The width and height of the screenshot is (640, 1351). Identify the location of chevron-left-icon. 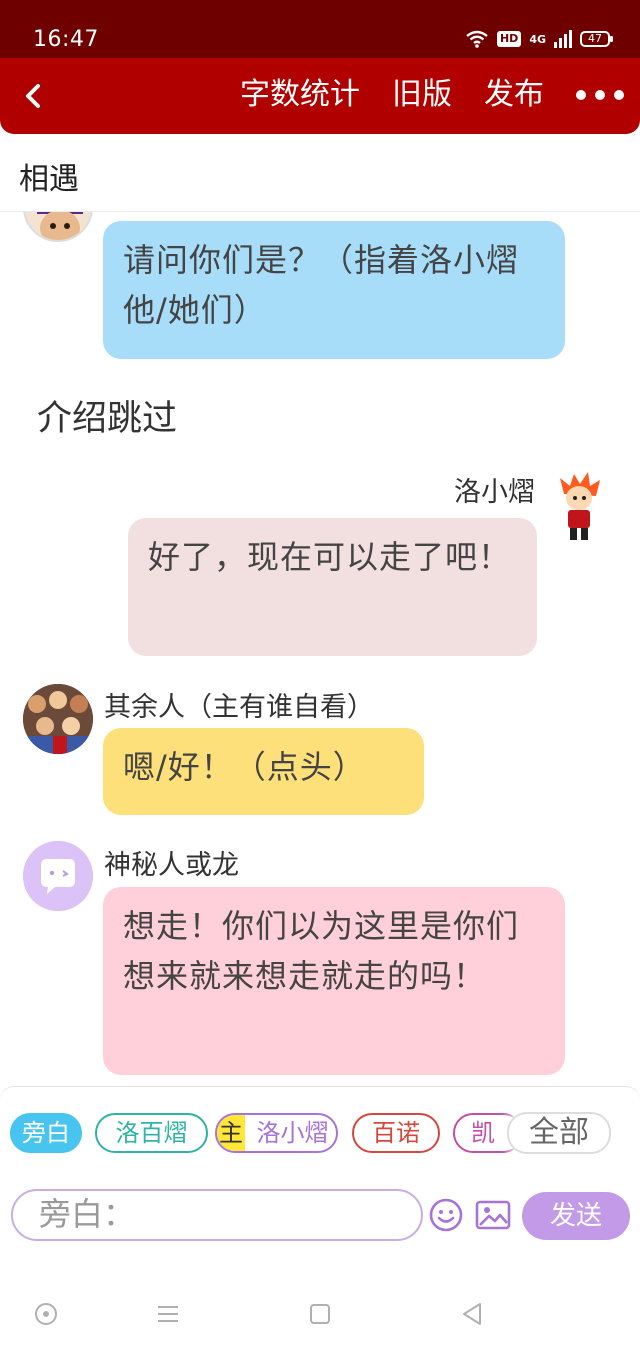
(33, 96).